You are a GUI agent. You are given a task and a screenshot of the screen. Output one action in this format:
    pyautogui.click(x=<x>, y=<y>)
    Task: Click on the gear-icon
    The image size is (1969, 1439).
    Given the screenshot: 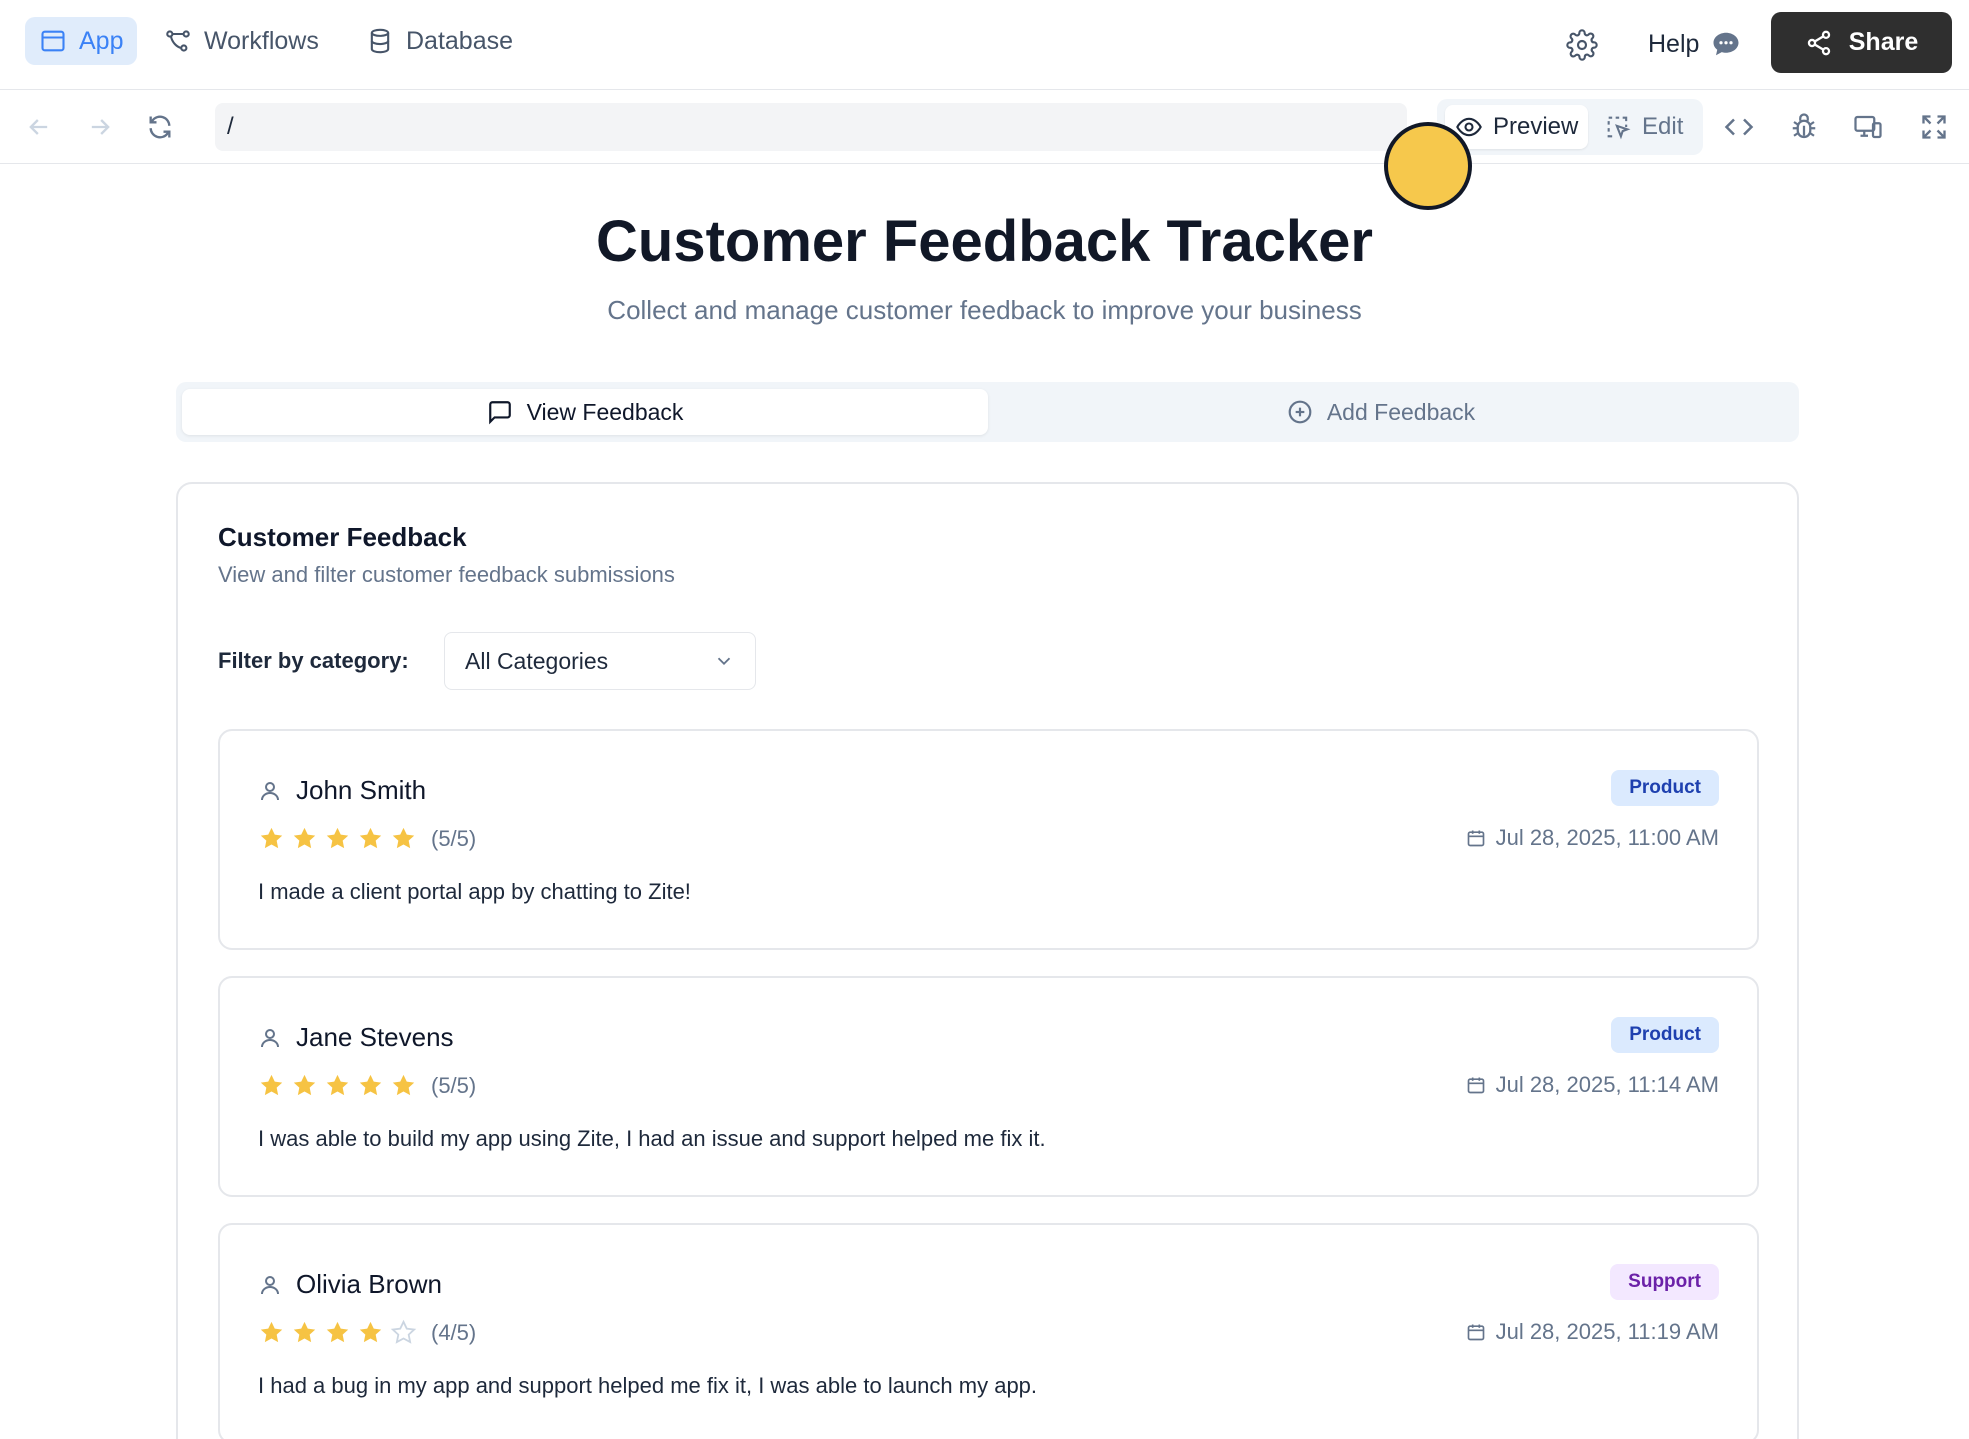 What is the action you would take?
    pyautogui.click(x=1582, y=45)
    